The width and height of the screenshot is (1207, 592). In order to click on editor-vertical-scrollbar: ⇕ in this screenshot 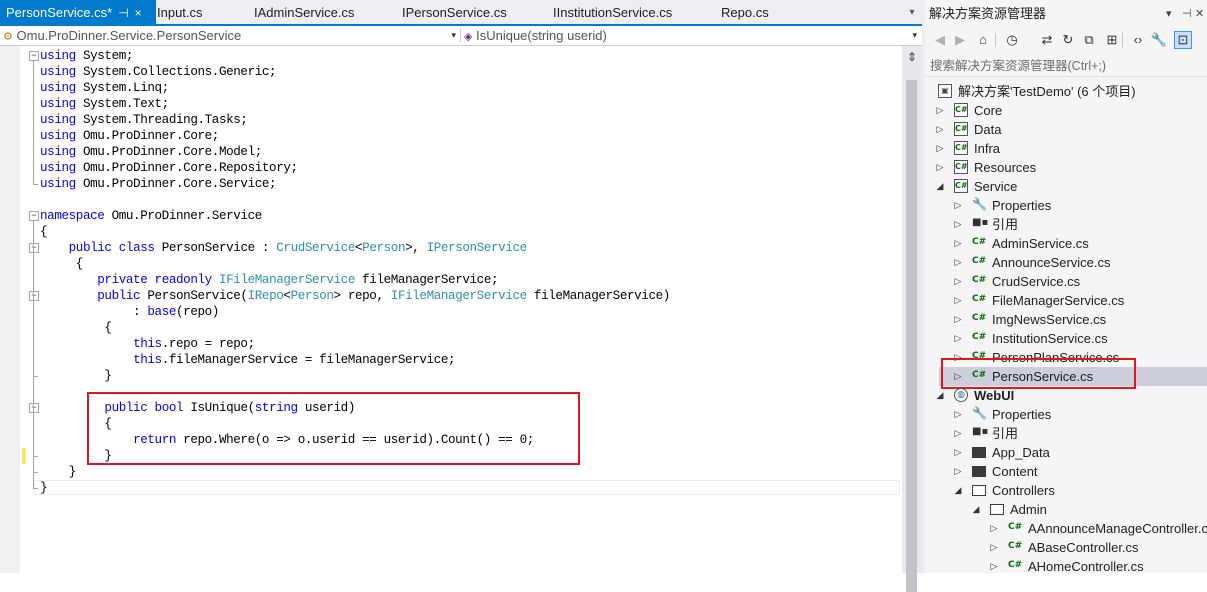, I will do `click(912, 319)`.